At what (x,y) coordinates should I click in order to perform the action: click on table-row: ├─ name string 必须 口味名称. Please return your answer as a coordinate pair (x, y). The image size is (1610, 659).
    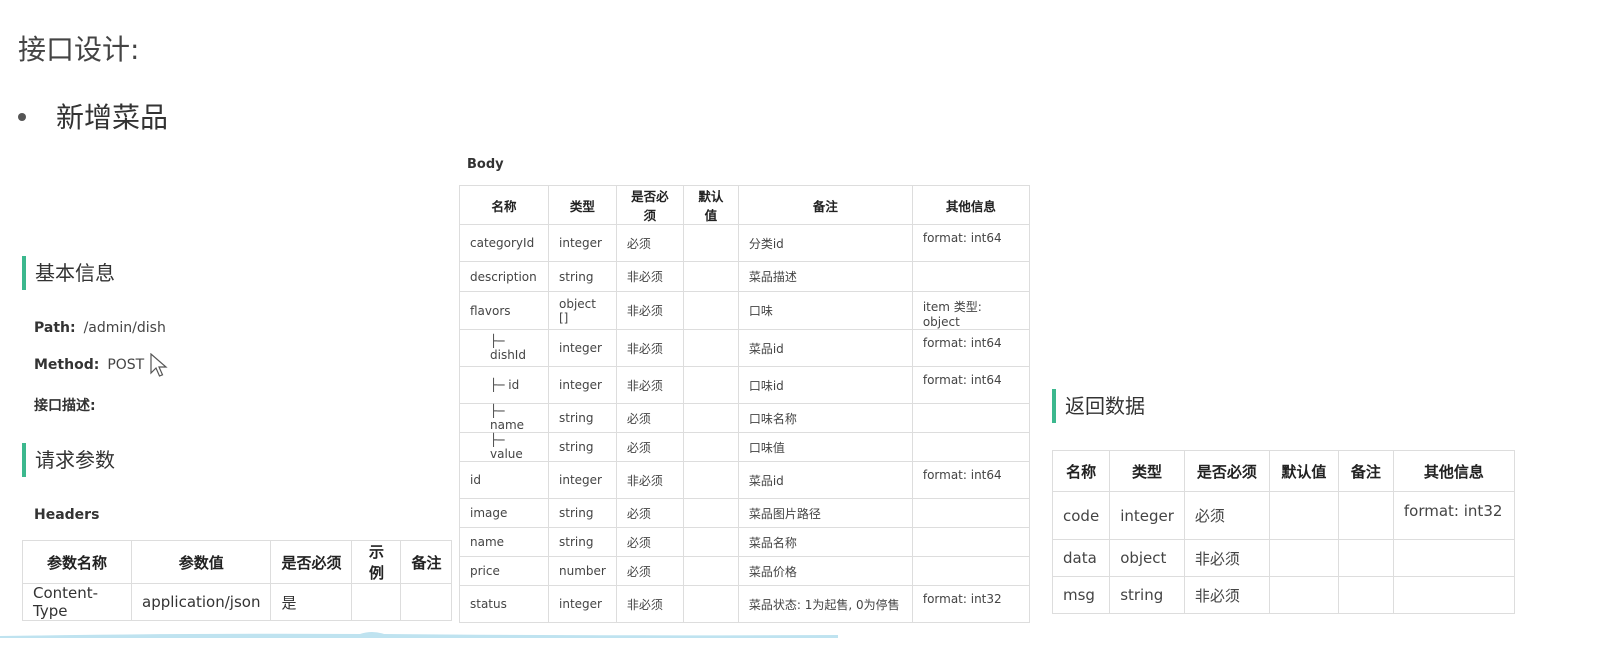
    Looking at the image, I should click on (744, 418).